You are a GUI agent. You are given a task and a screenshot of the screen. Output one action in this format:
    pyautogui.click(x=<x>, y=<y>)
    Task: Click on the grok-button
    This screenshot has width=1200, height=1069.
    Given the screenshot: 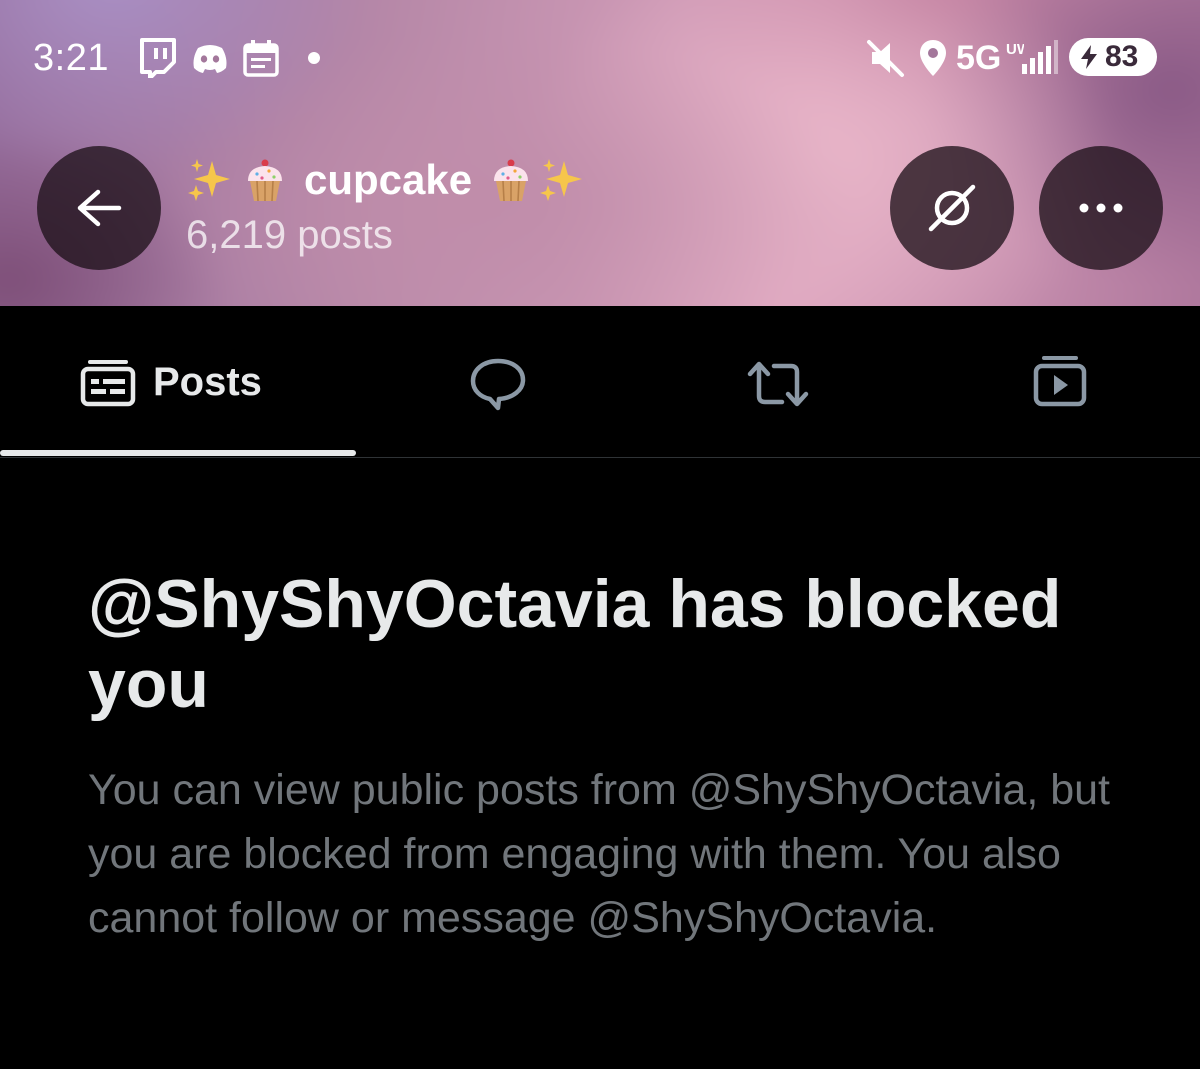 What is the action you would take?
    pyautogui.click(x=952, y=208)
    